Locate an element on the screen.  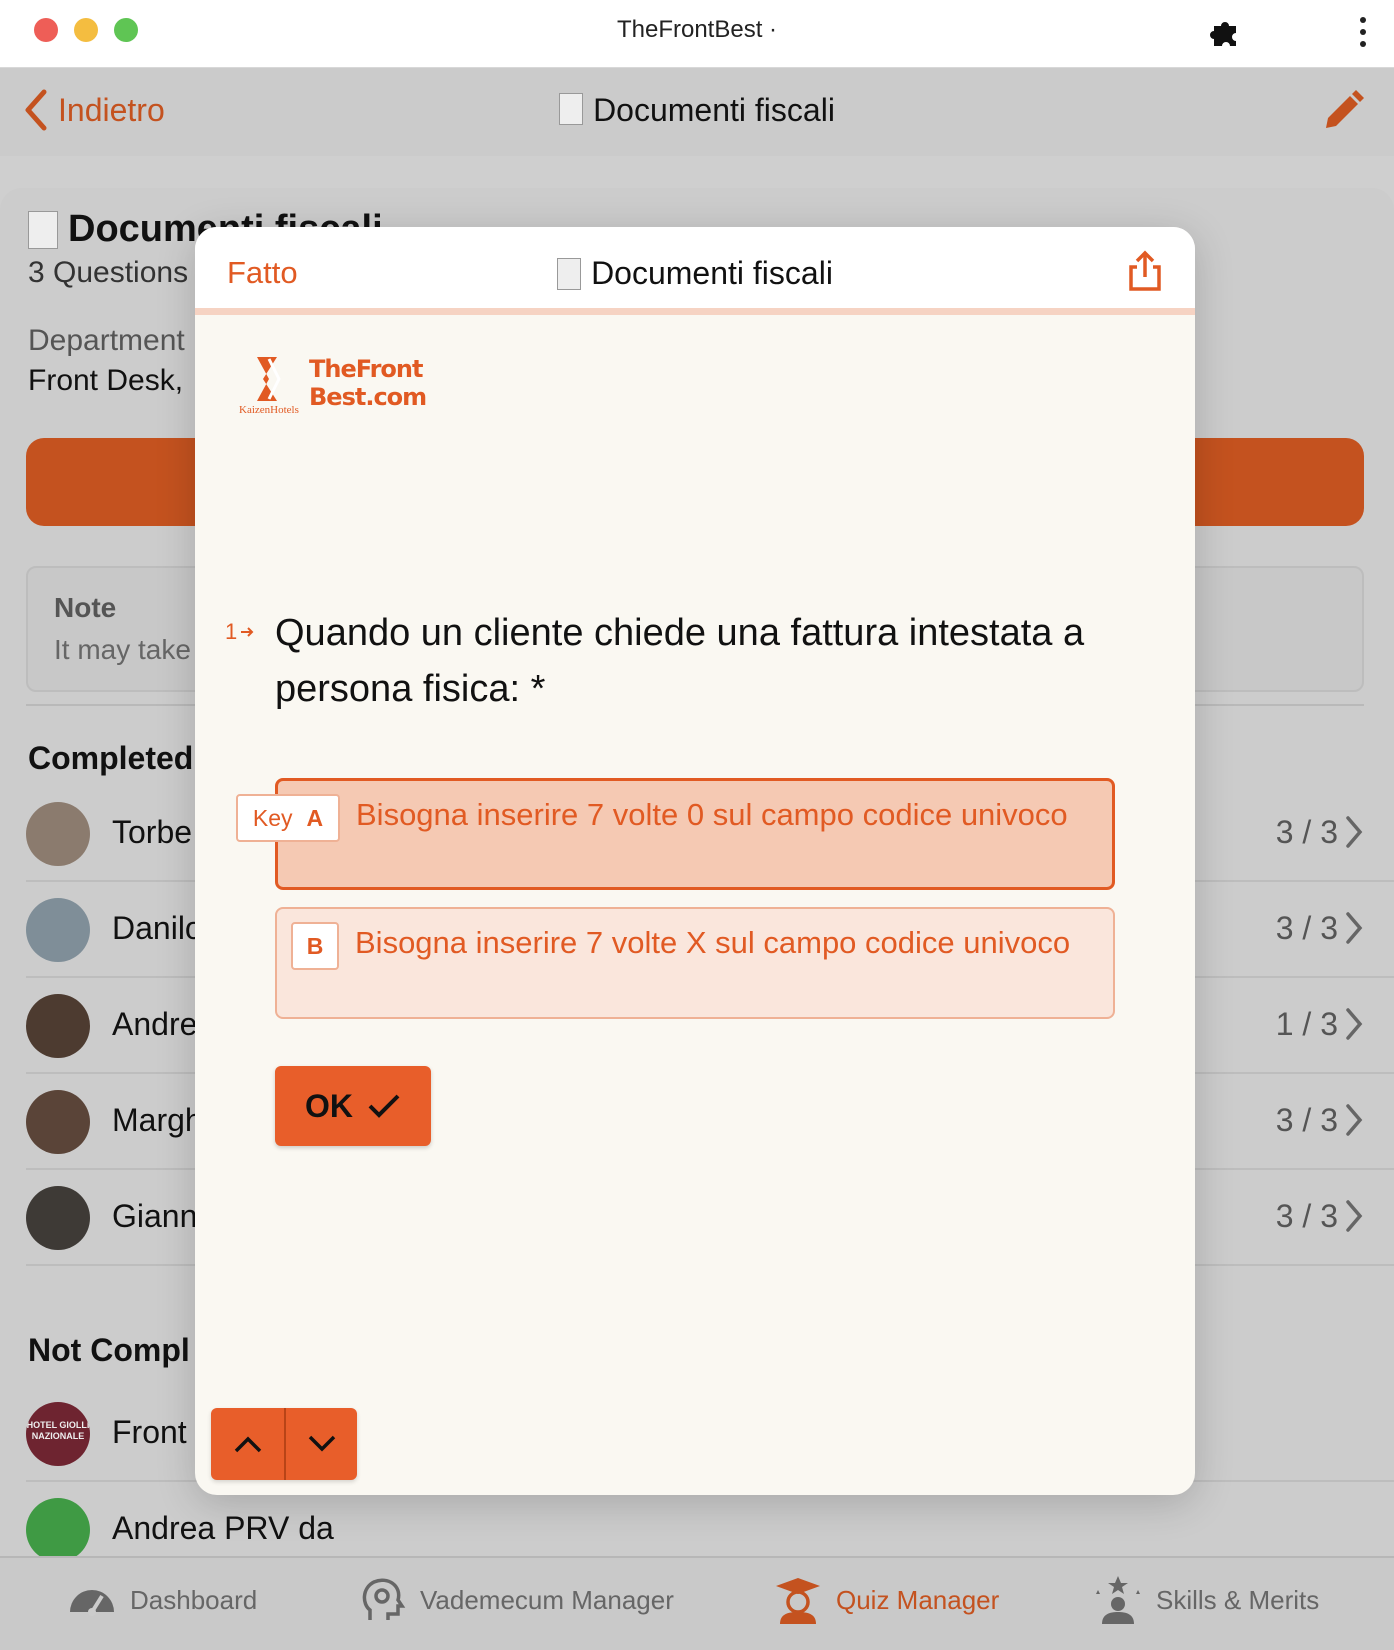
ok-button: OK is located at coordinates (353, 1106).